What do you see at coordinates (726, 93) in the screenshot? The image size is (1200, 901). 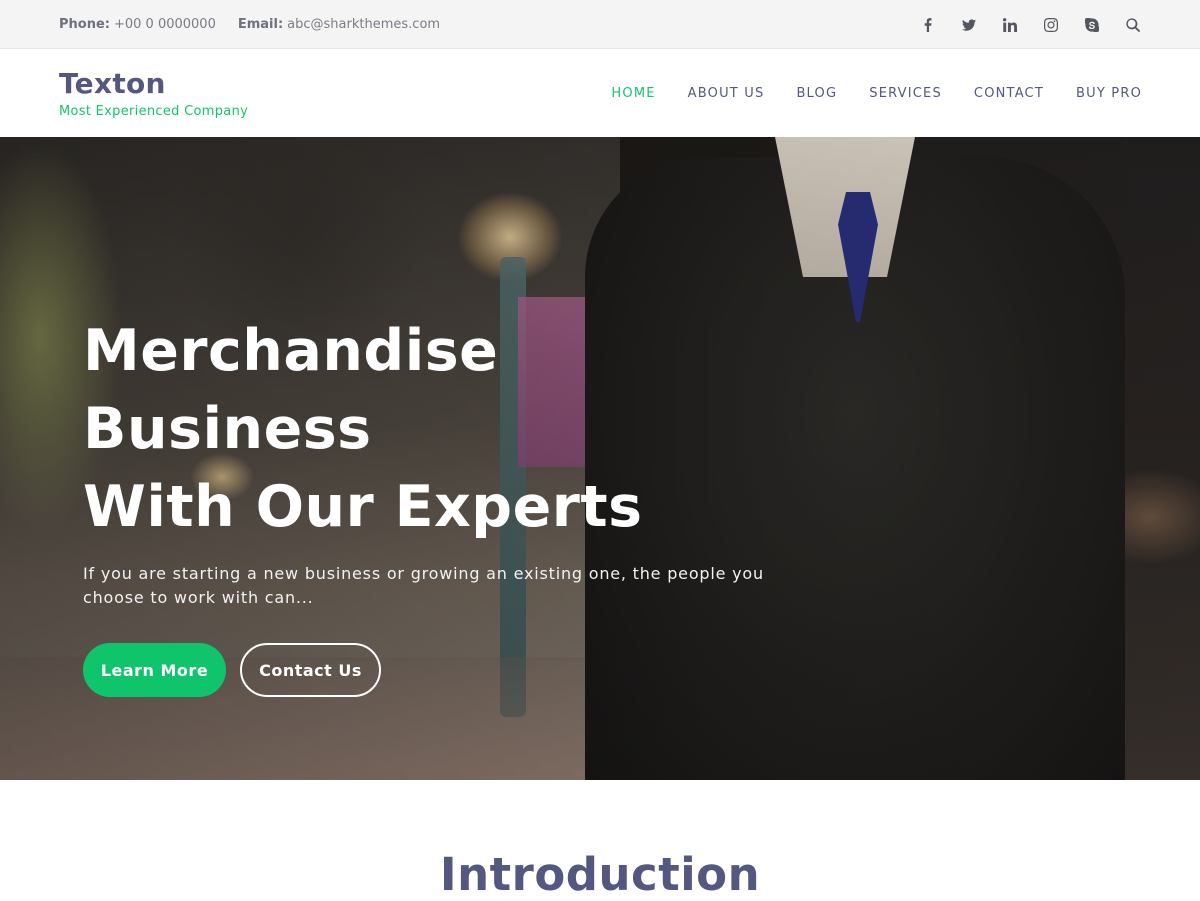 I see `nav-about-us: ABOUT US` at bounding box center [726, 93].